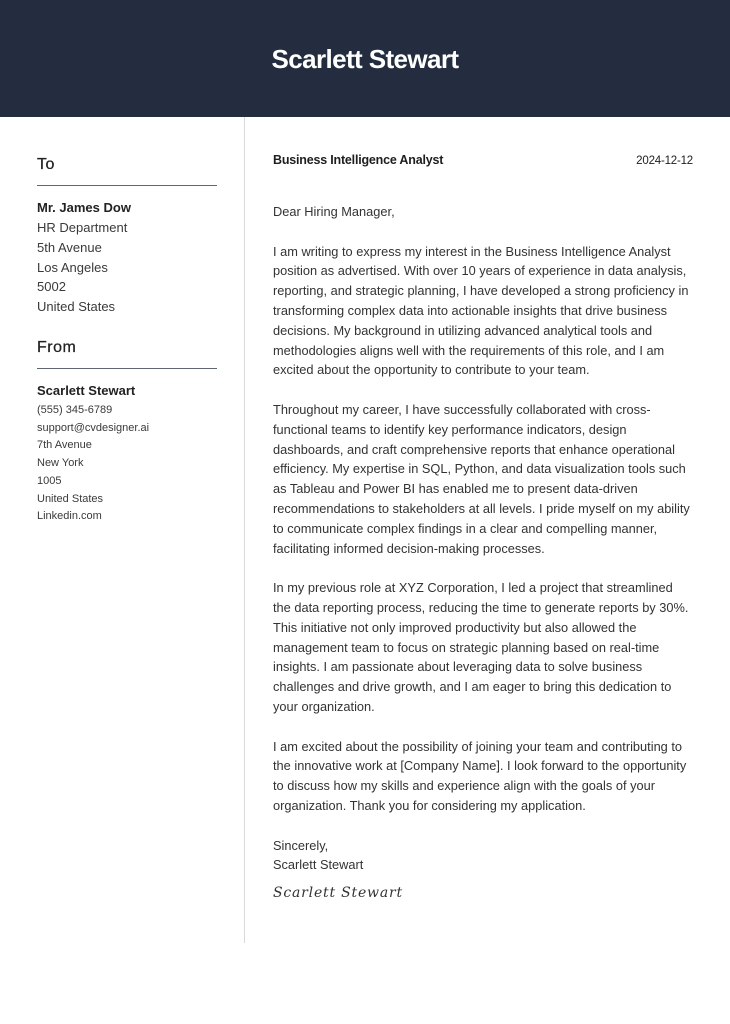  Describe the element at coordinates (49, 480) in the screenshot. I see `sender-postcode: 1005` at that location.